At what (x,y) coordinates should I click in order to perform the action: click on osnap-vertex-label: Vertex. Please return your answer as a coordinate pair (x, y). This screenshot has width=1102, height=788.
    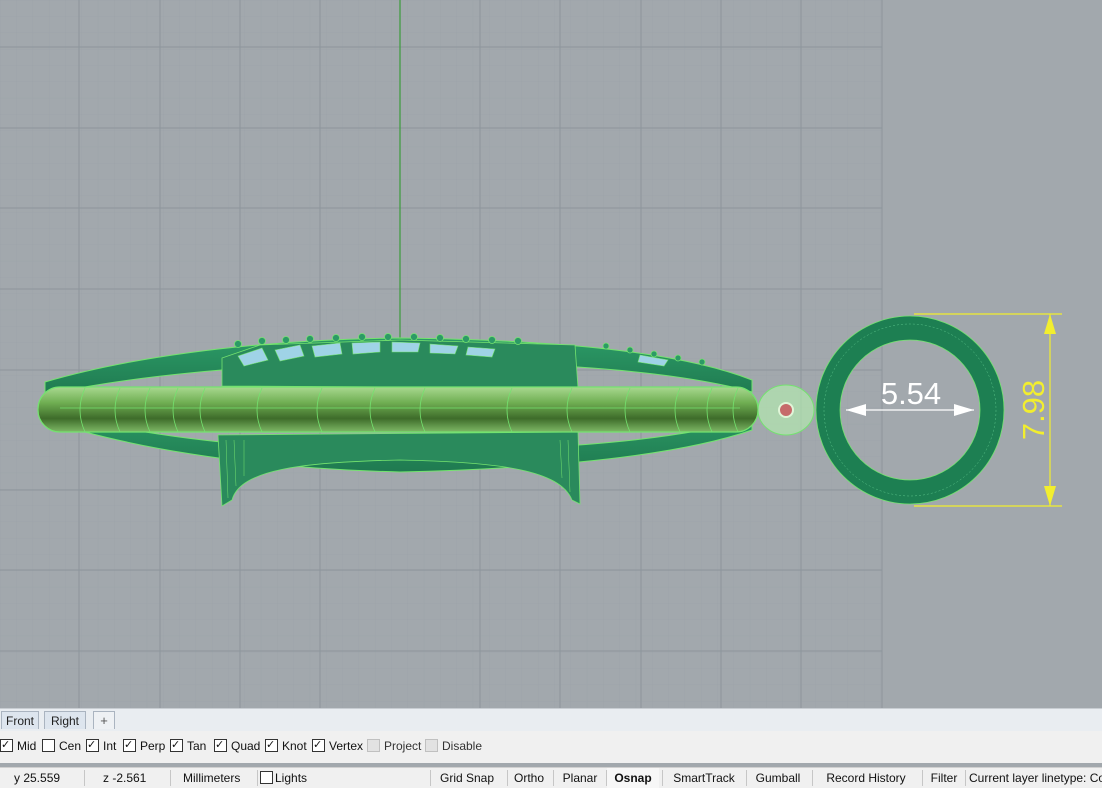
    Looking at the image, I should click on (346, 746).